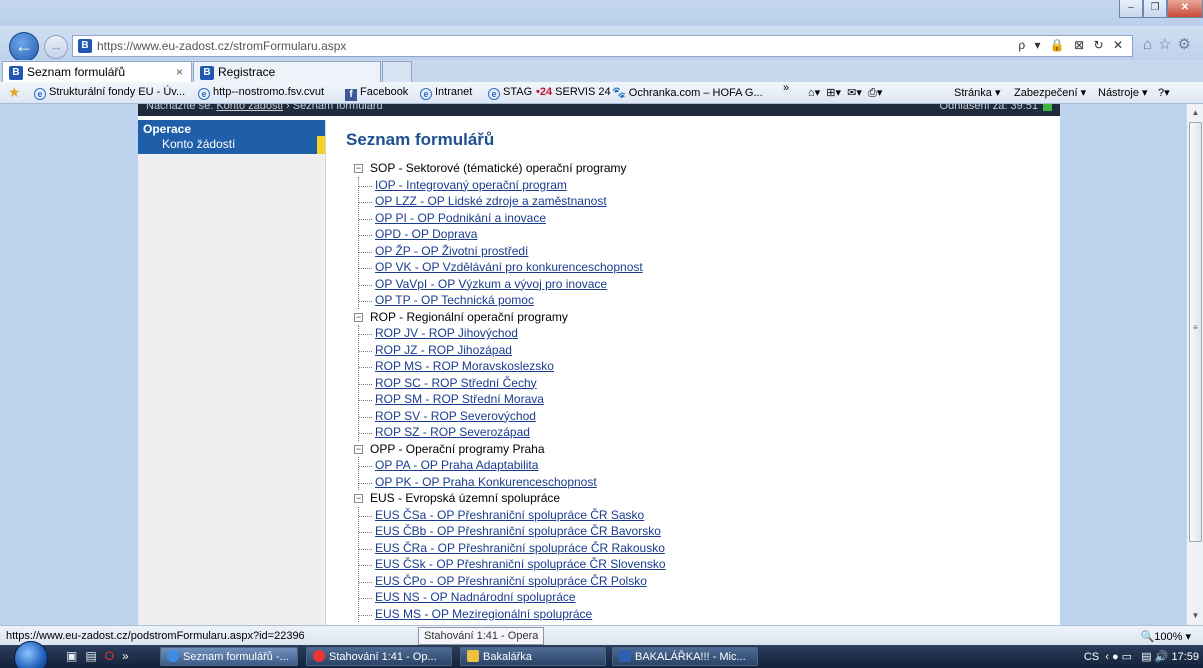  I want to click on sidebar-item-konto-zadosti: Konto žádostí, so click(231, 145).